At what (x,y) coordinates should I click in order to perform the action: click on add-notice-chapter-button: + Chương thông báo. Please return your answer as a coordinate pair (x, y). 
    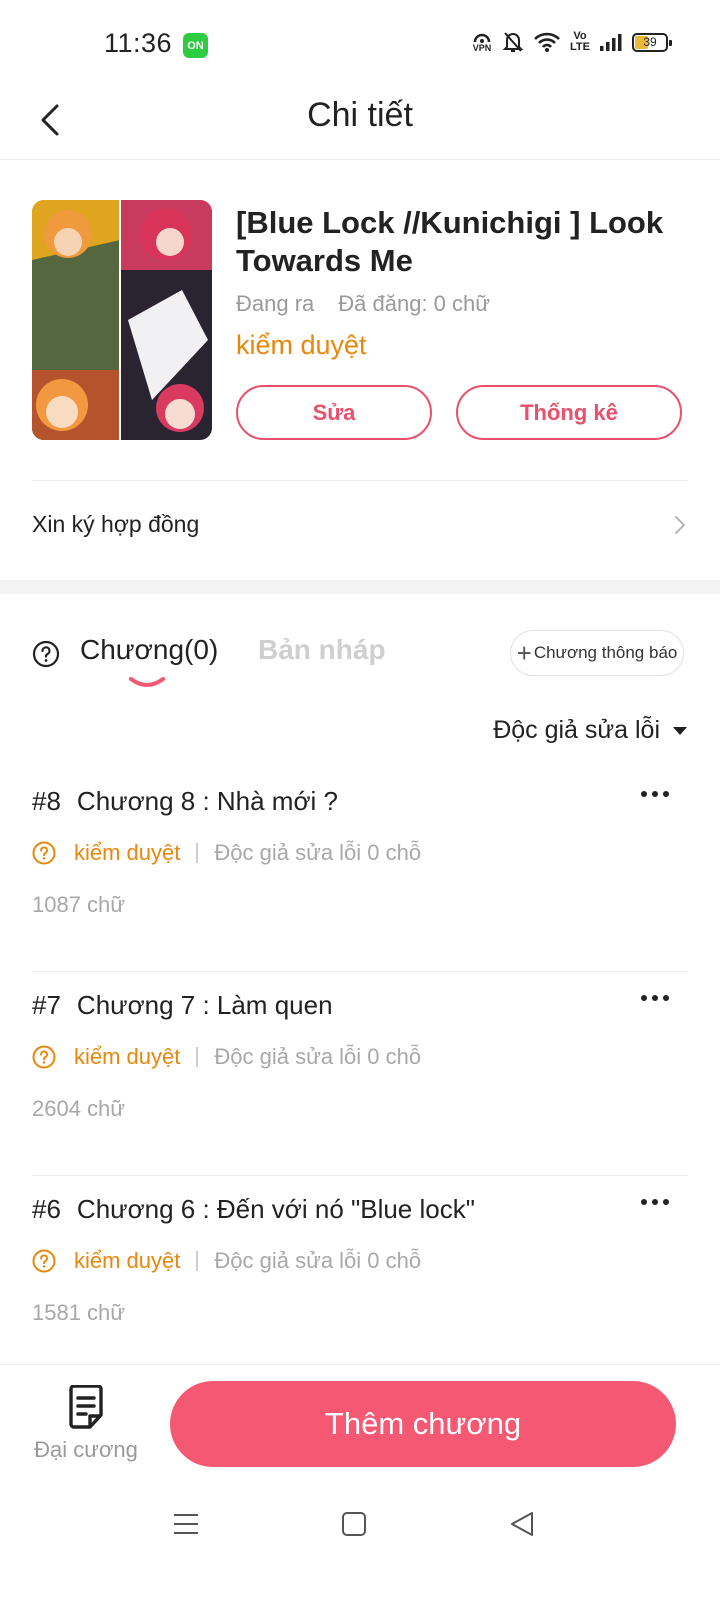
    Looking at the image, I should click on (597, 653).